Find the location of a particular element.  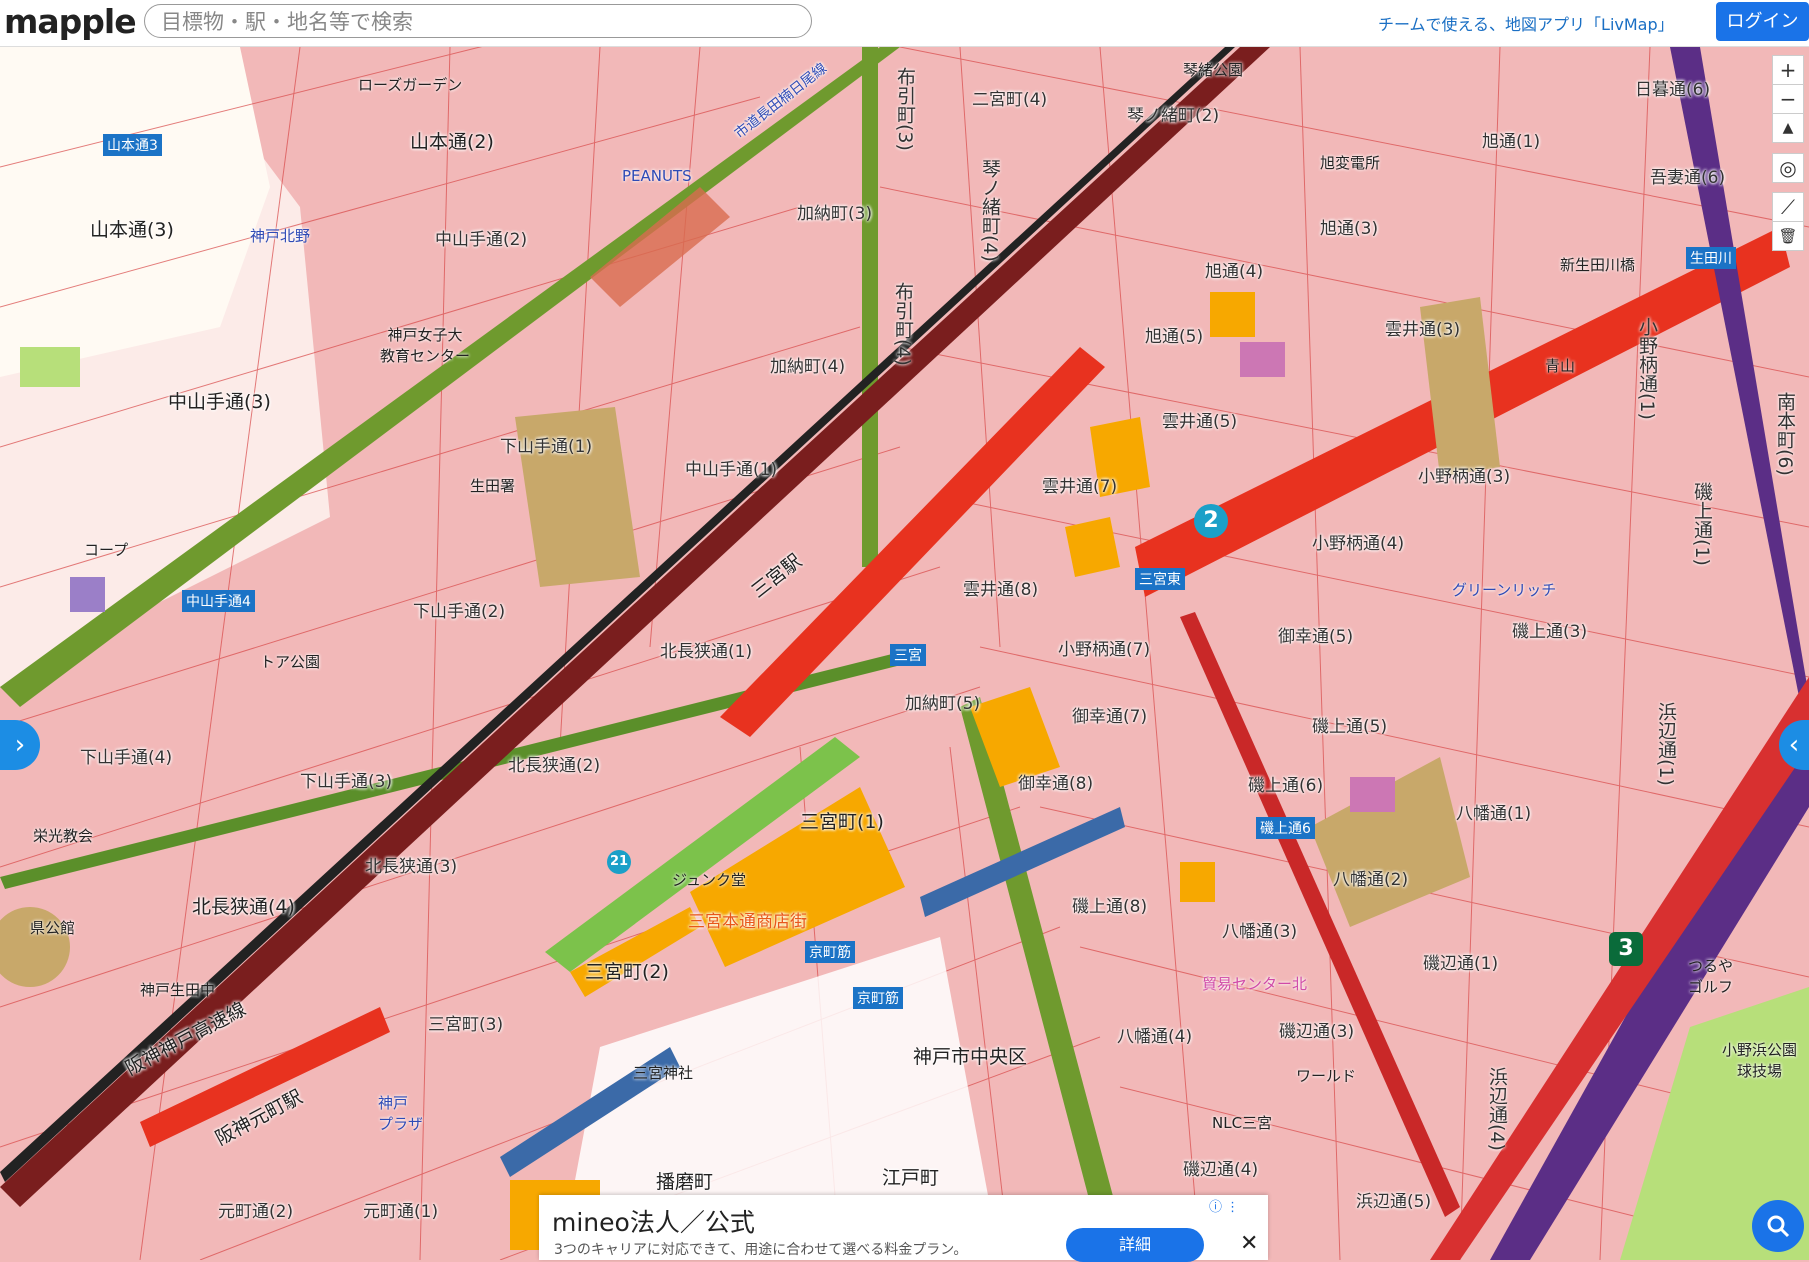

label-isobe4: 磯辺通(4) is located at coordinates (1221, 1170).